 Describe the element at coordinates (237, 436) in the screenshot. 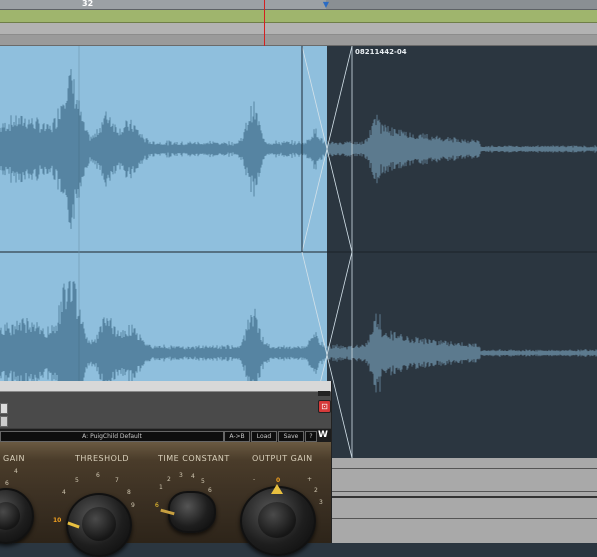

I see `compare-ab-button: A->B` at that location.